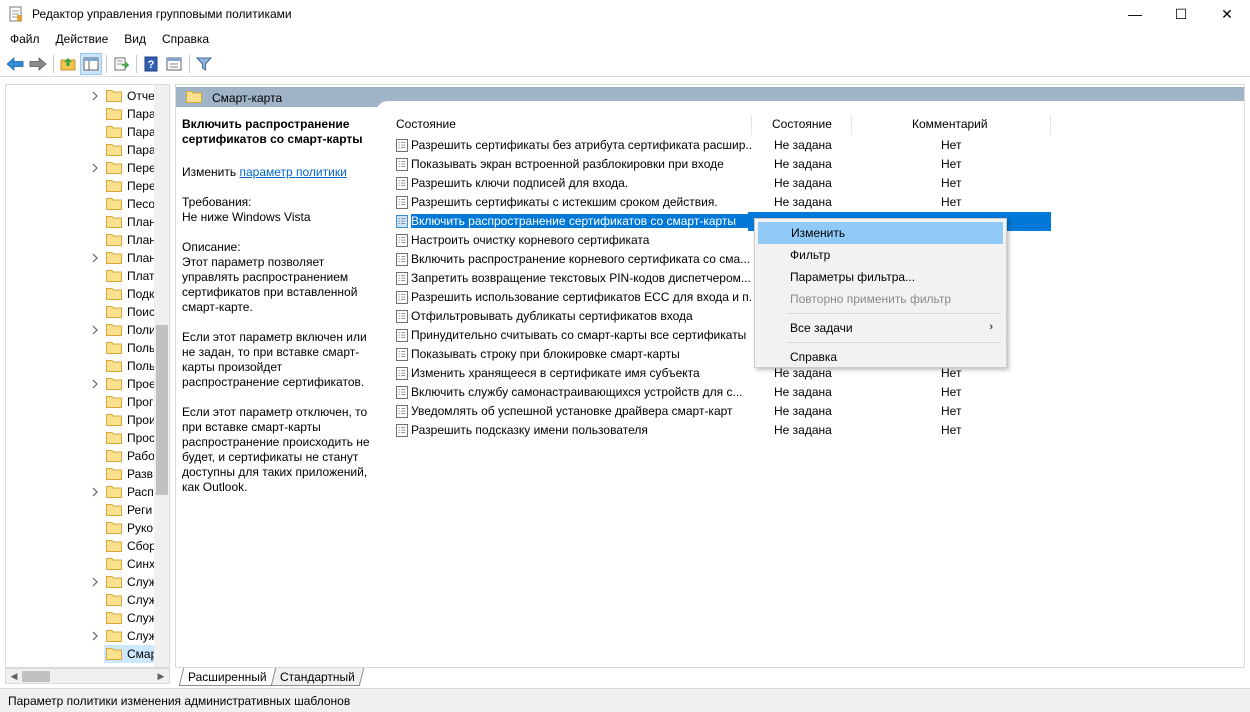 The image size is (1250, 712). I want to click on menu-item-edit: Изменить, so click(880, 233).